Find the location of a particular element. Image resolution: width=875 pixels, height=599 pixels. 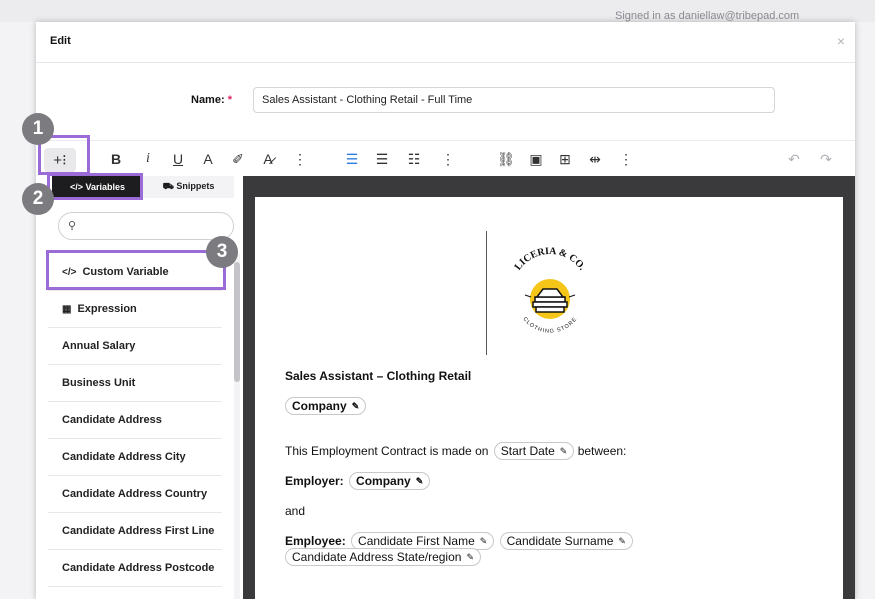

chip-label: Start Date is located at coordinates (527, 451).